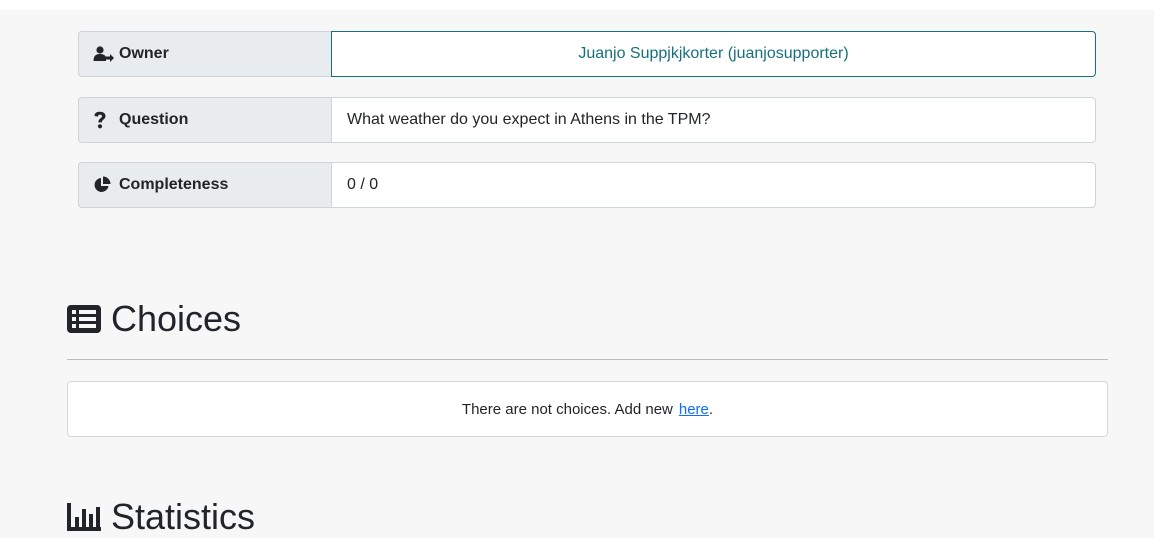 The image size is (1154, 538). I want to click on choices-title: Choices, so click(176, 318).